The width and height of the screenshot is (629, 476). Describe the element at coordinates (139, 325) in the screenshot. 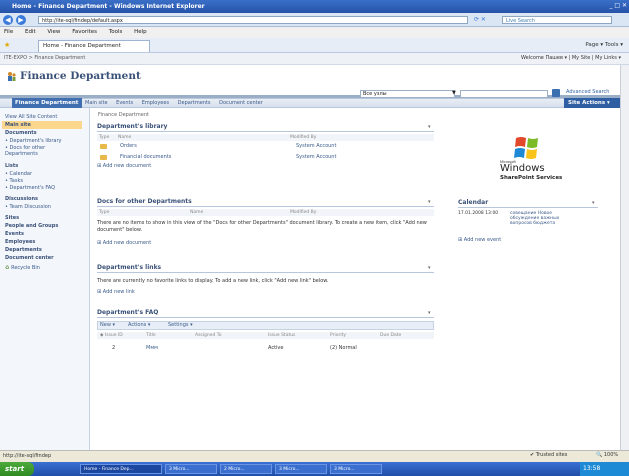

I see `faq-actions-menu: Actions ▾` at that location.